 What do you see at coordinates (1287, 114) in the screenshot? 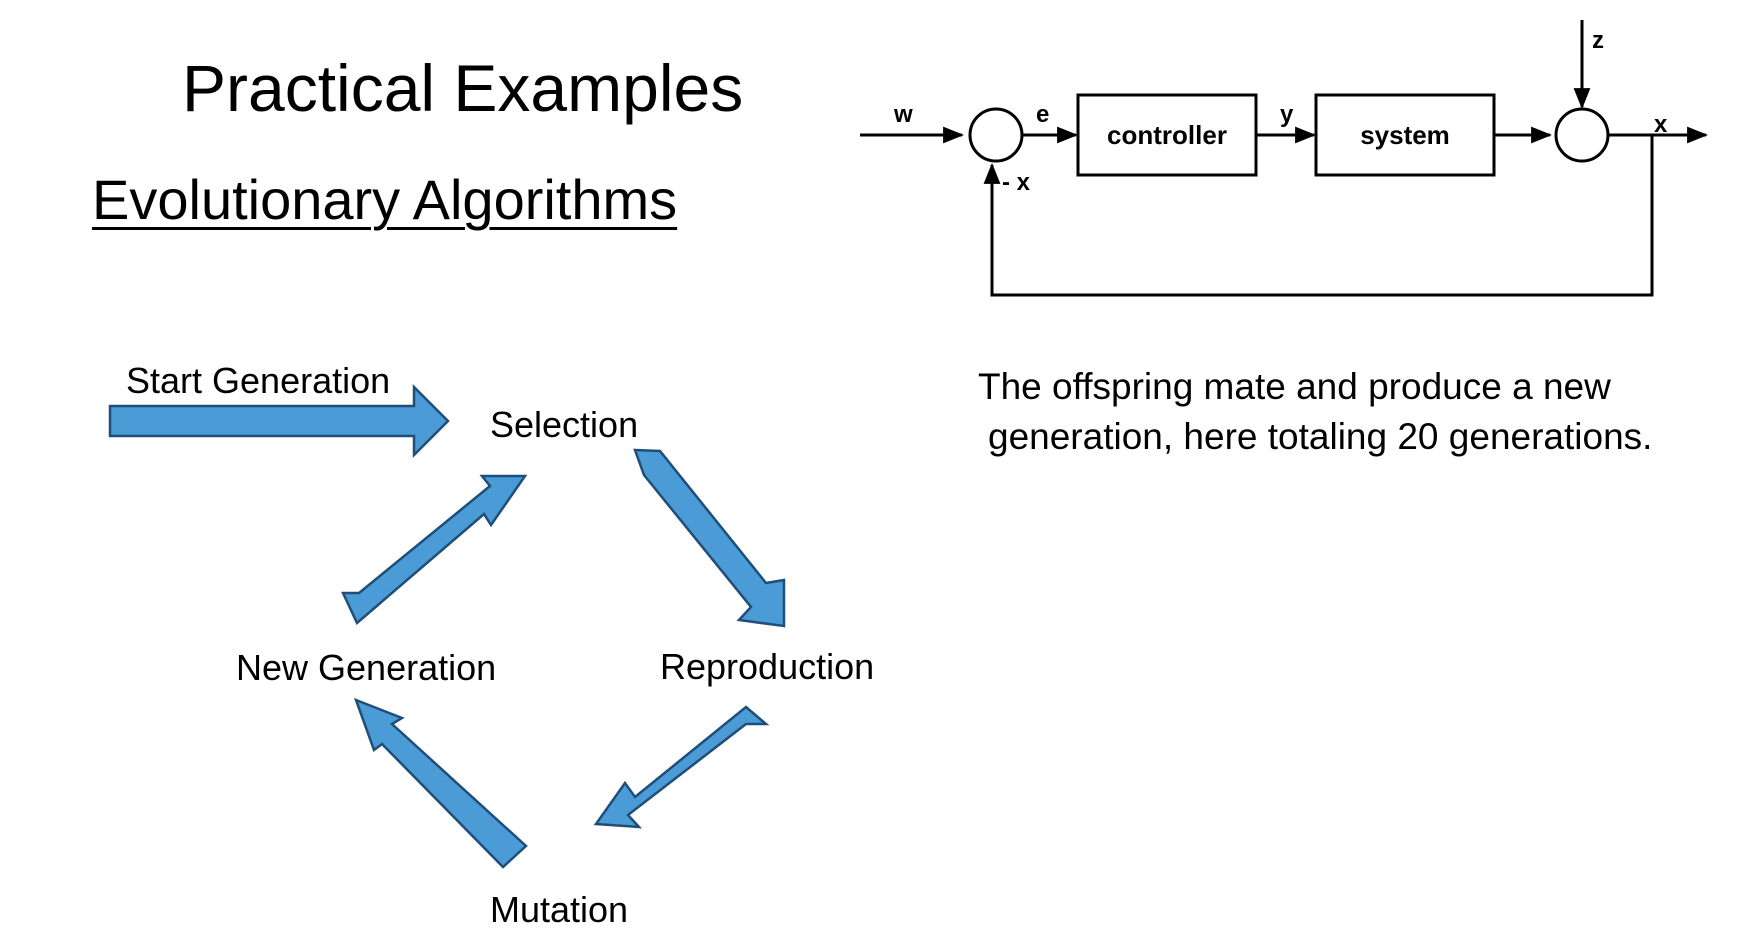
I see `signal-y-label: y` at bounding box center [1287, 114].